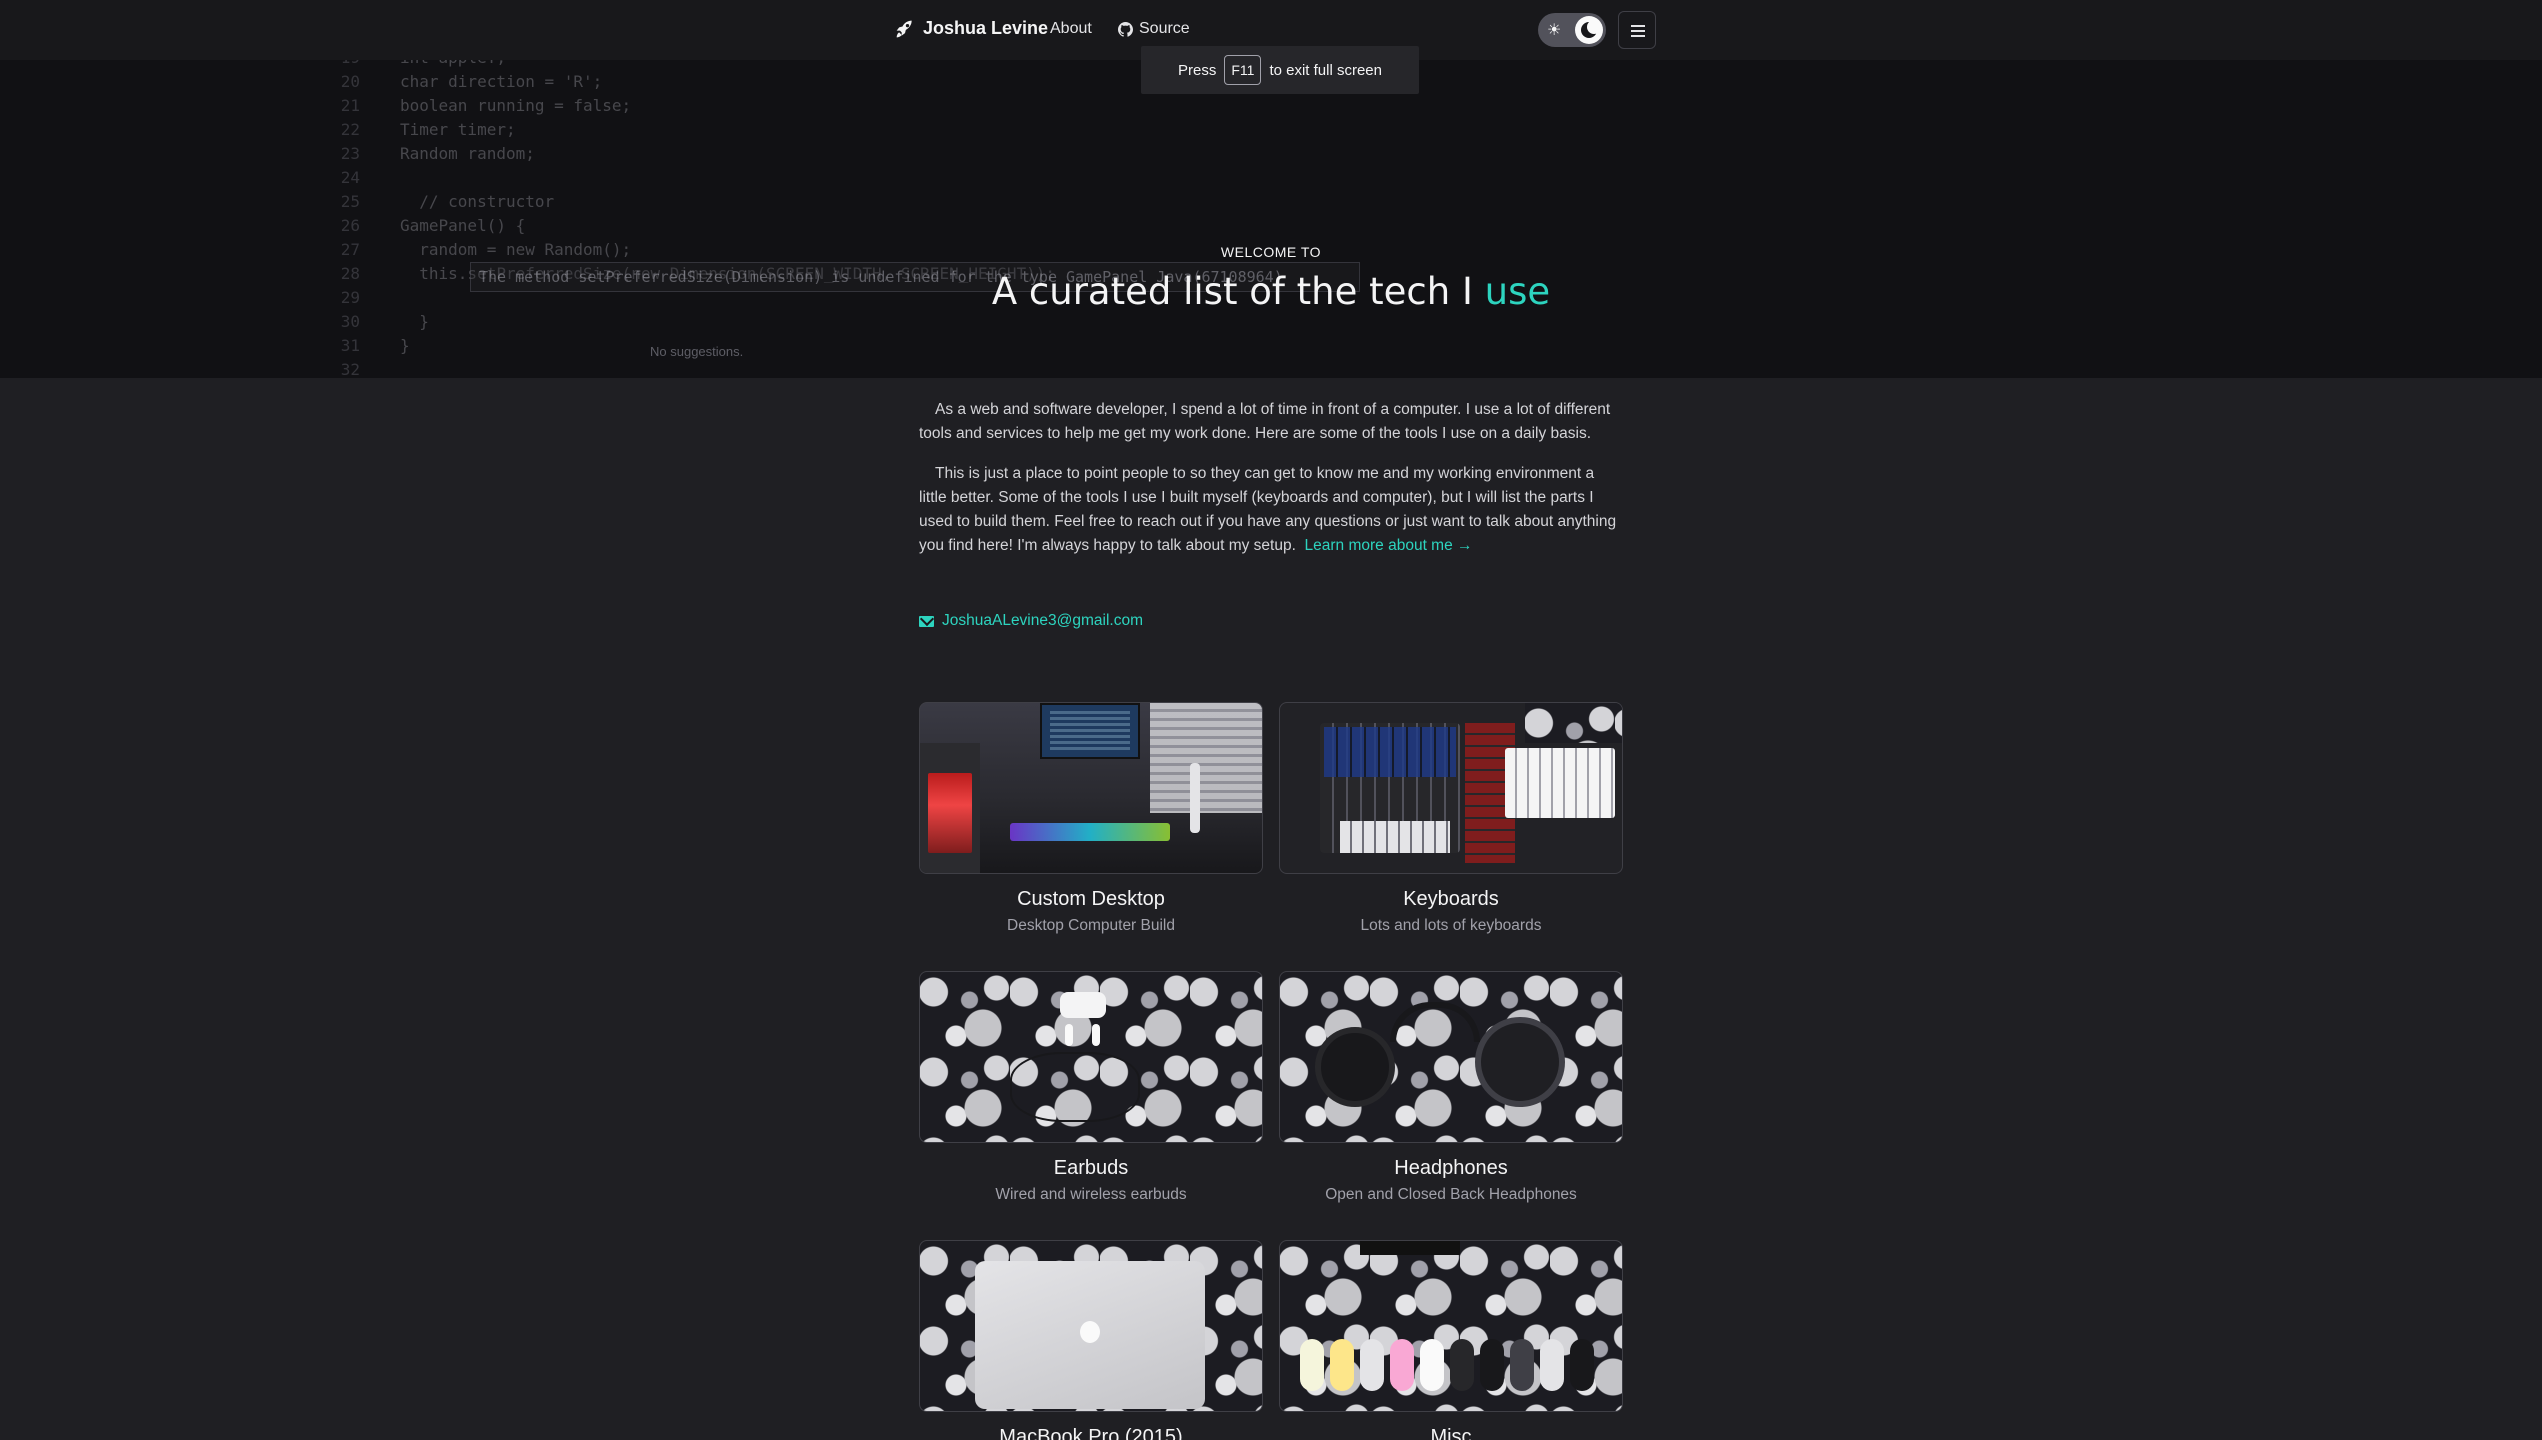 The height and width of the screenshot is (1440, 2542). I want to click on card-misc: Misc, so click(1451, 1340).